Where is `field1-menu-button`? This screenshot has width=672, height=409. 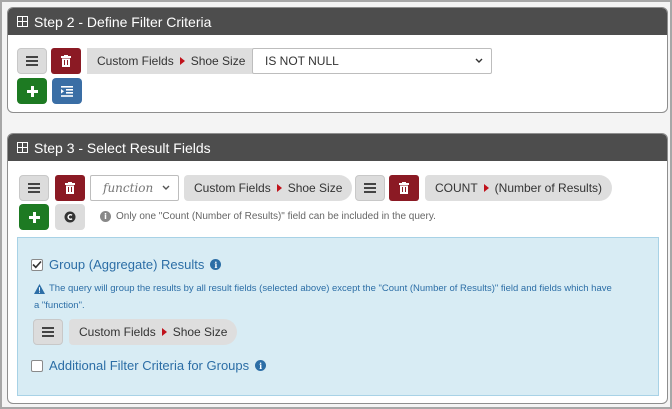 field1-menu-button is located at coordinates (34, 188).